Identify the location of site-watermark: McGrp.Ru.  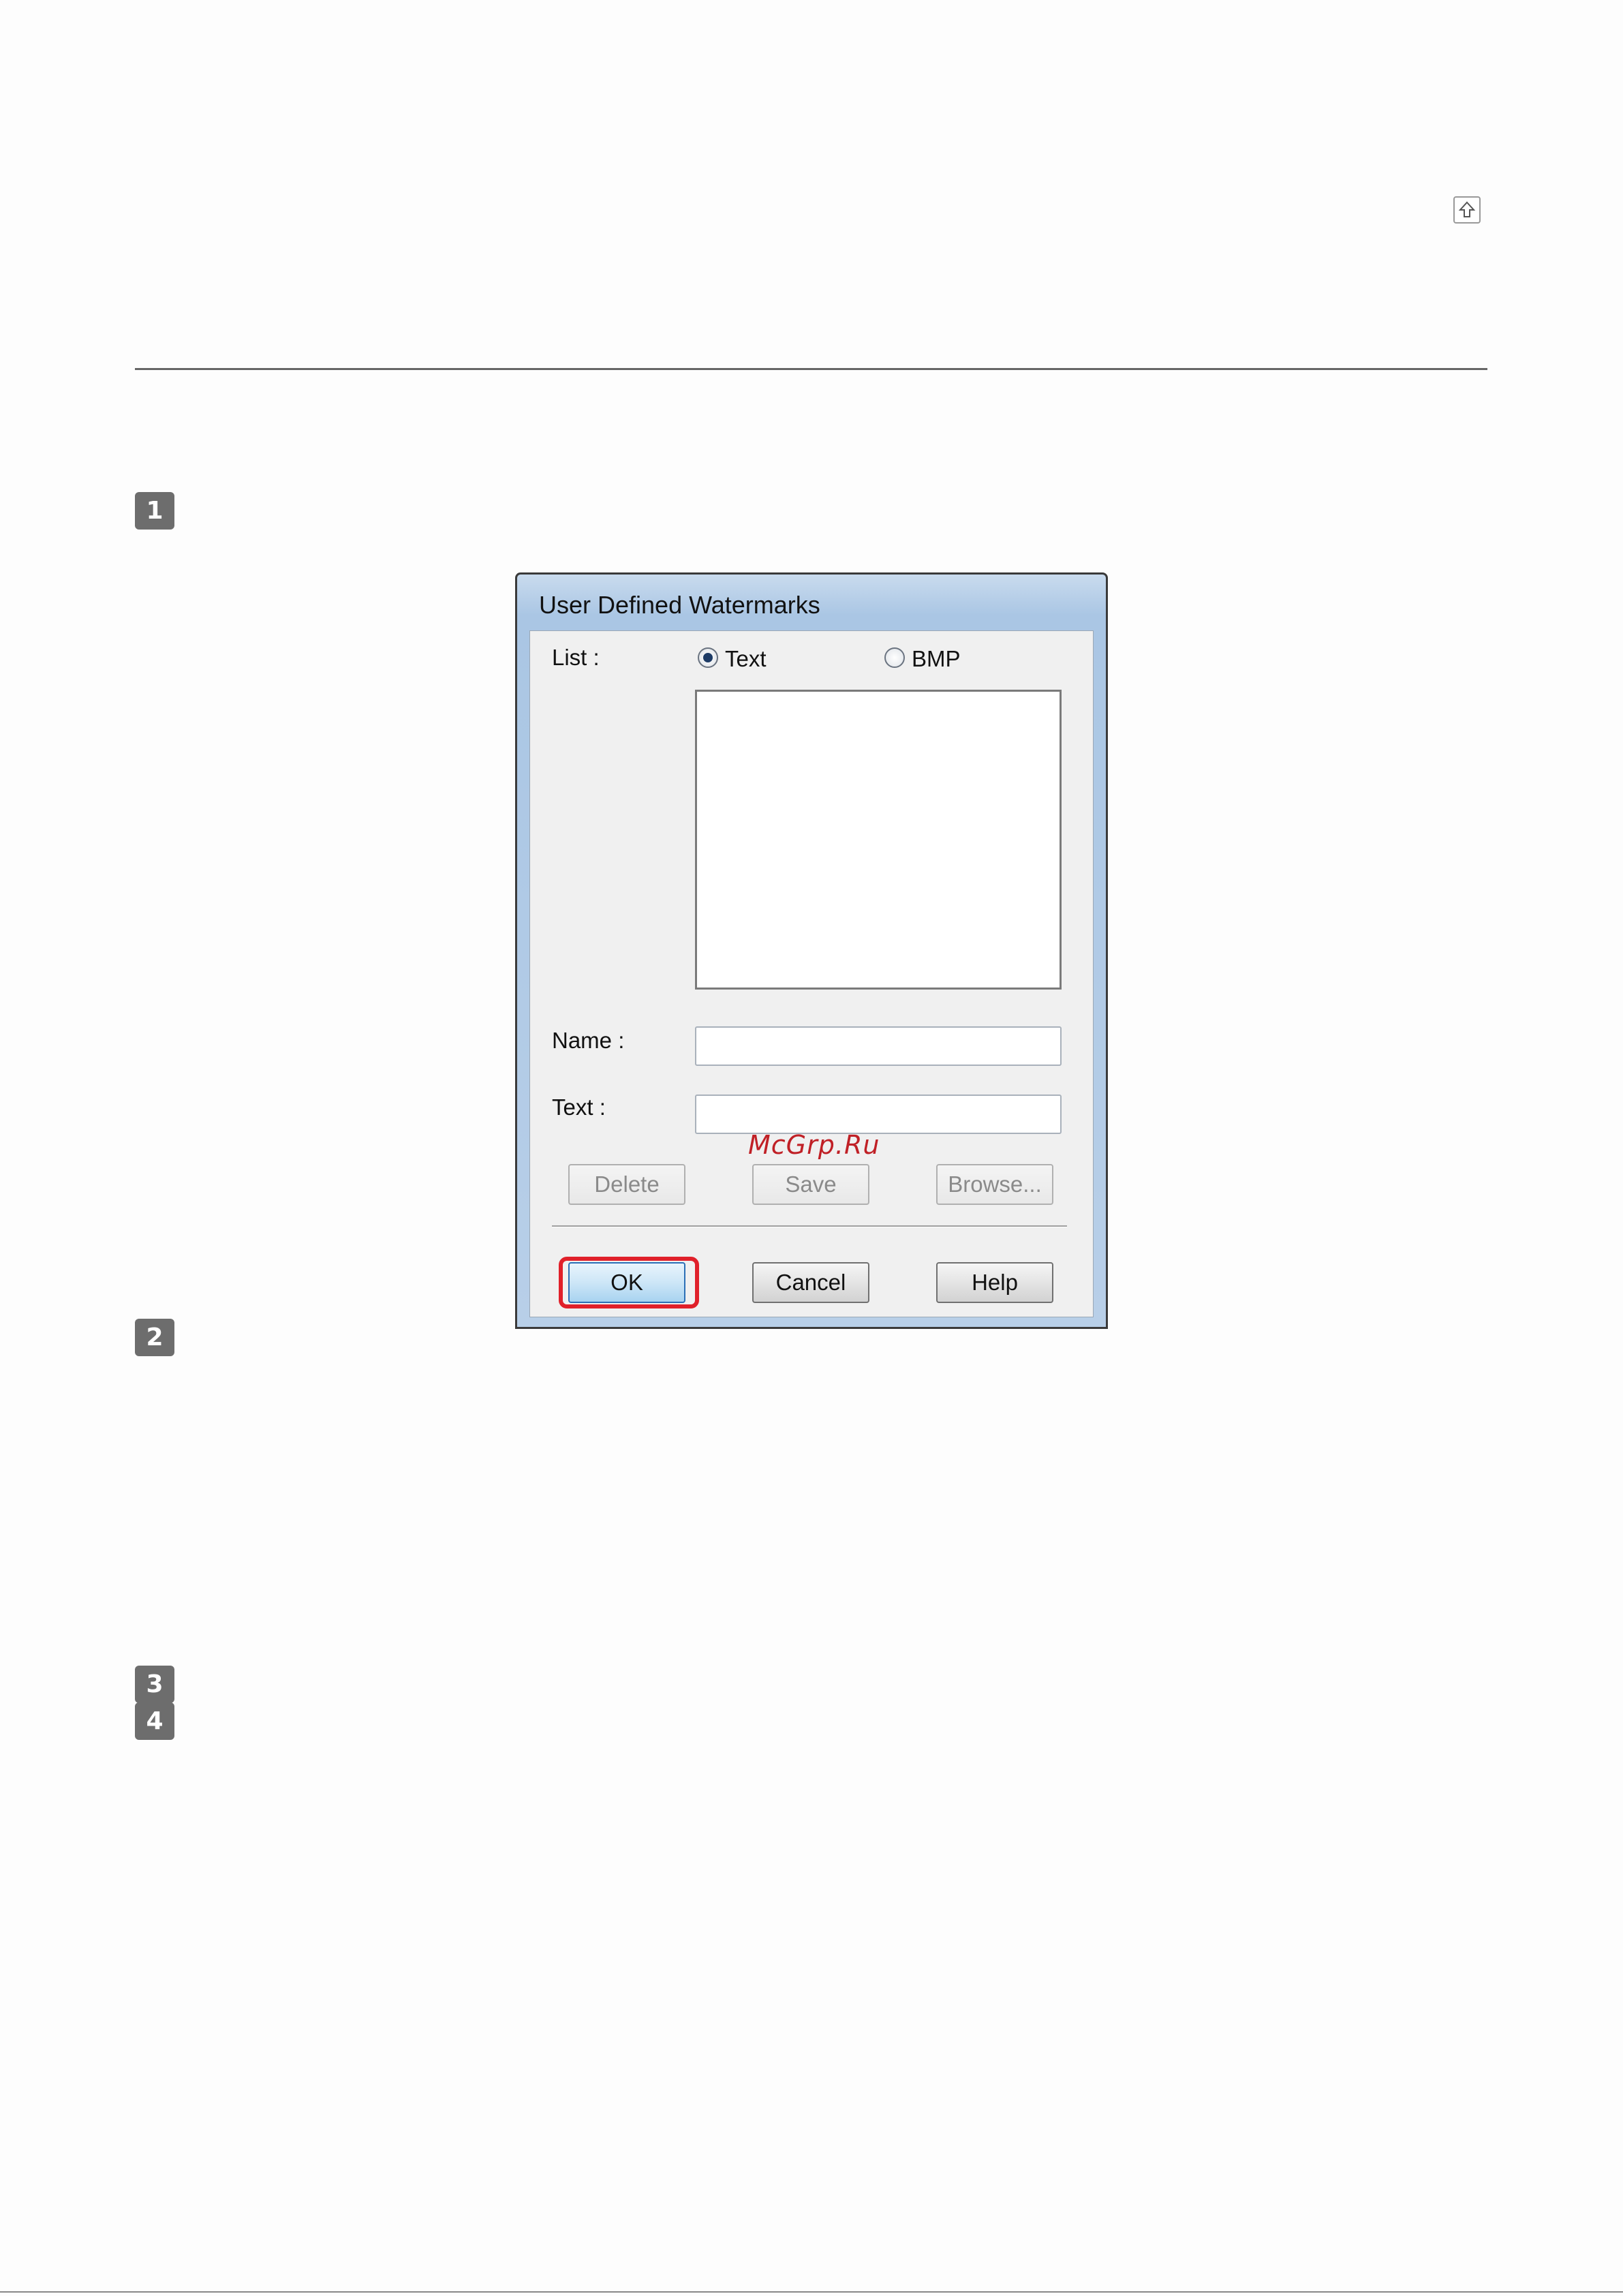
(814, 1145).